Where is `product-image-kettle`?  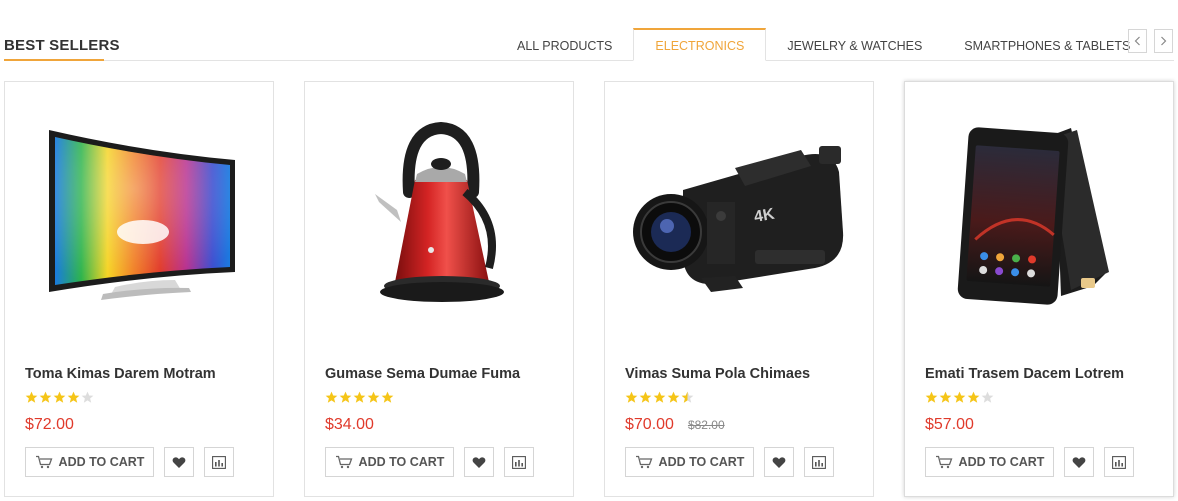
product-image-kettle is located at coordinates (439, 212).